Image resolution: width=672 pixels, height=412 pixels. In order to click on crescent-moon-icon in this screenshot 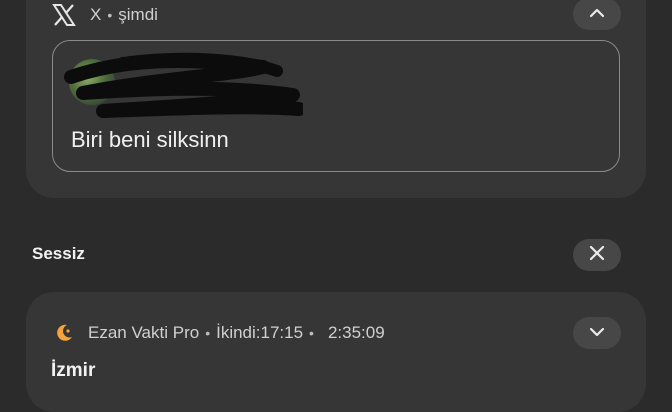, I will do `click(64, 333)`.